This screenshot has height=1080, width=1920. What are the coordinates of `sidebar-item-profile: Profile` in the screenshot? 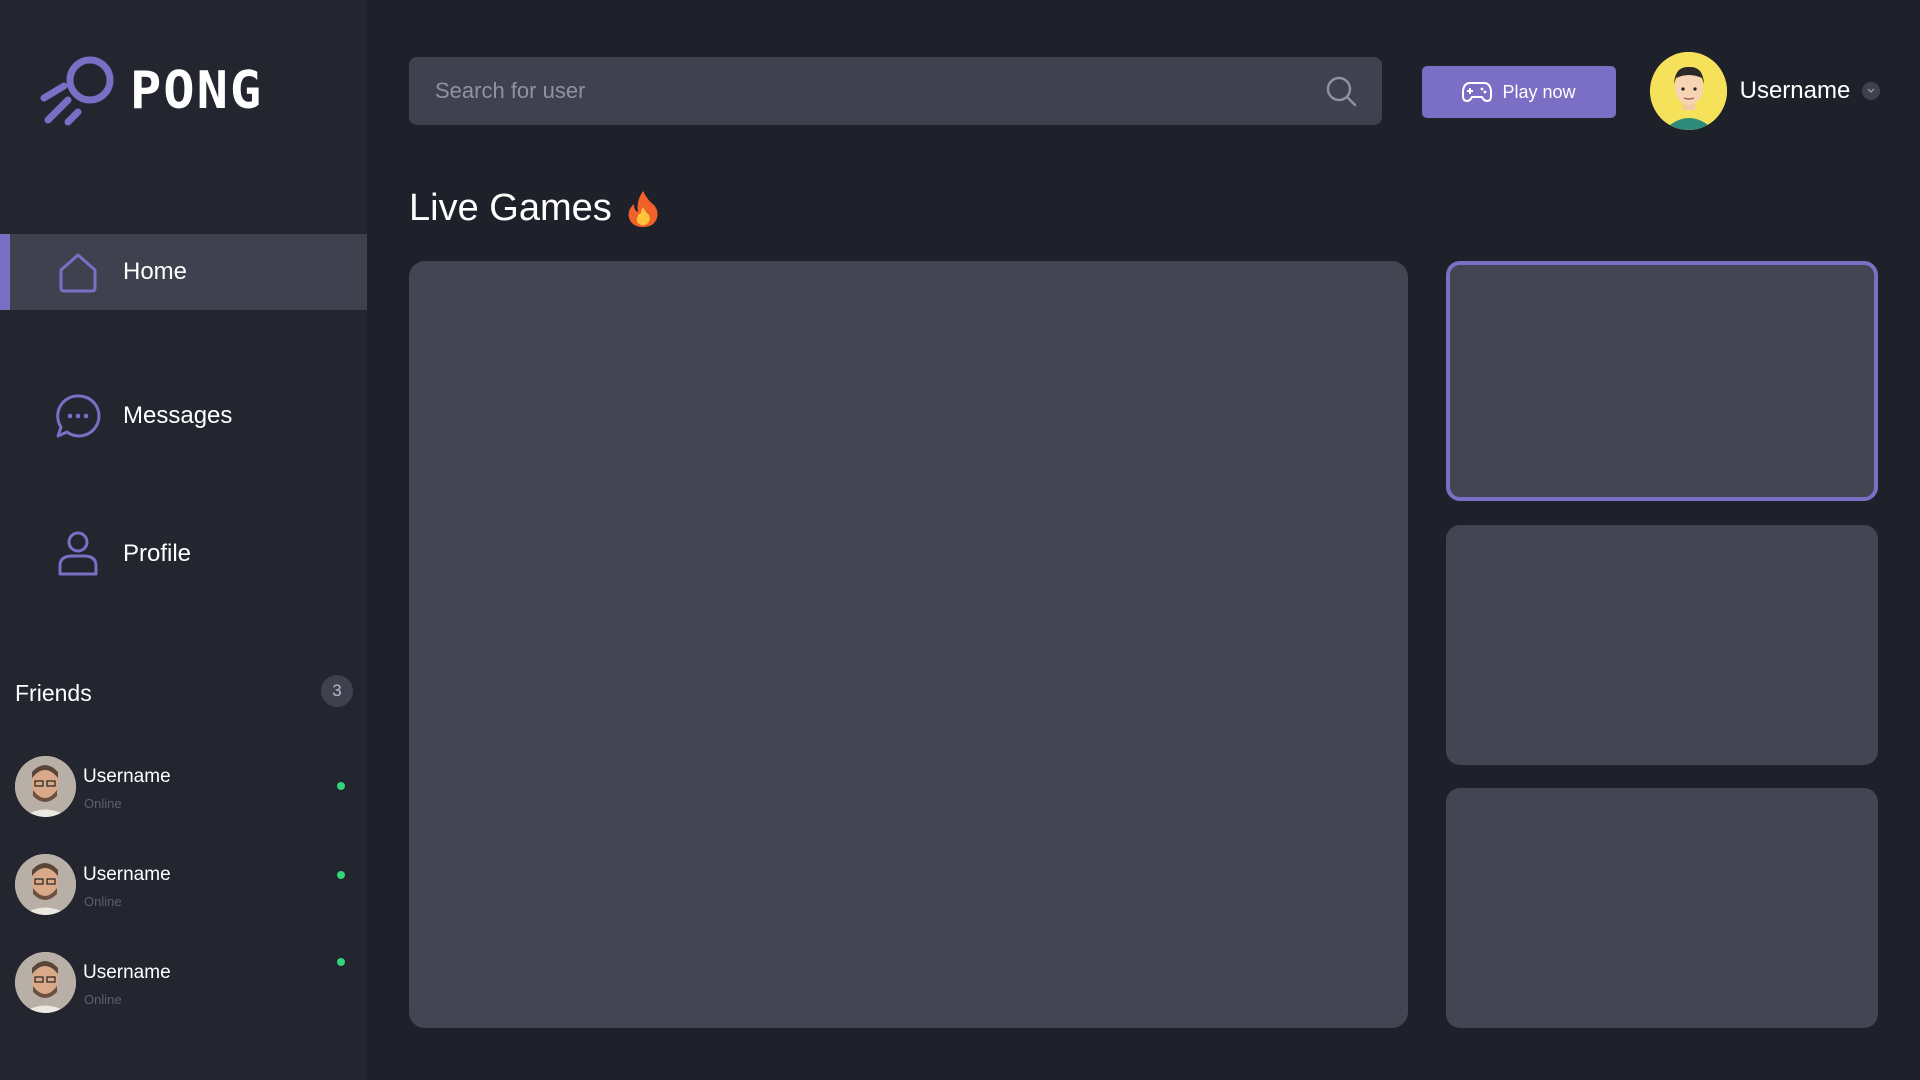 It's located at (183, 554).